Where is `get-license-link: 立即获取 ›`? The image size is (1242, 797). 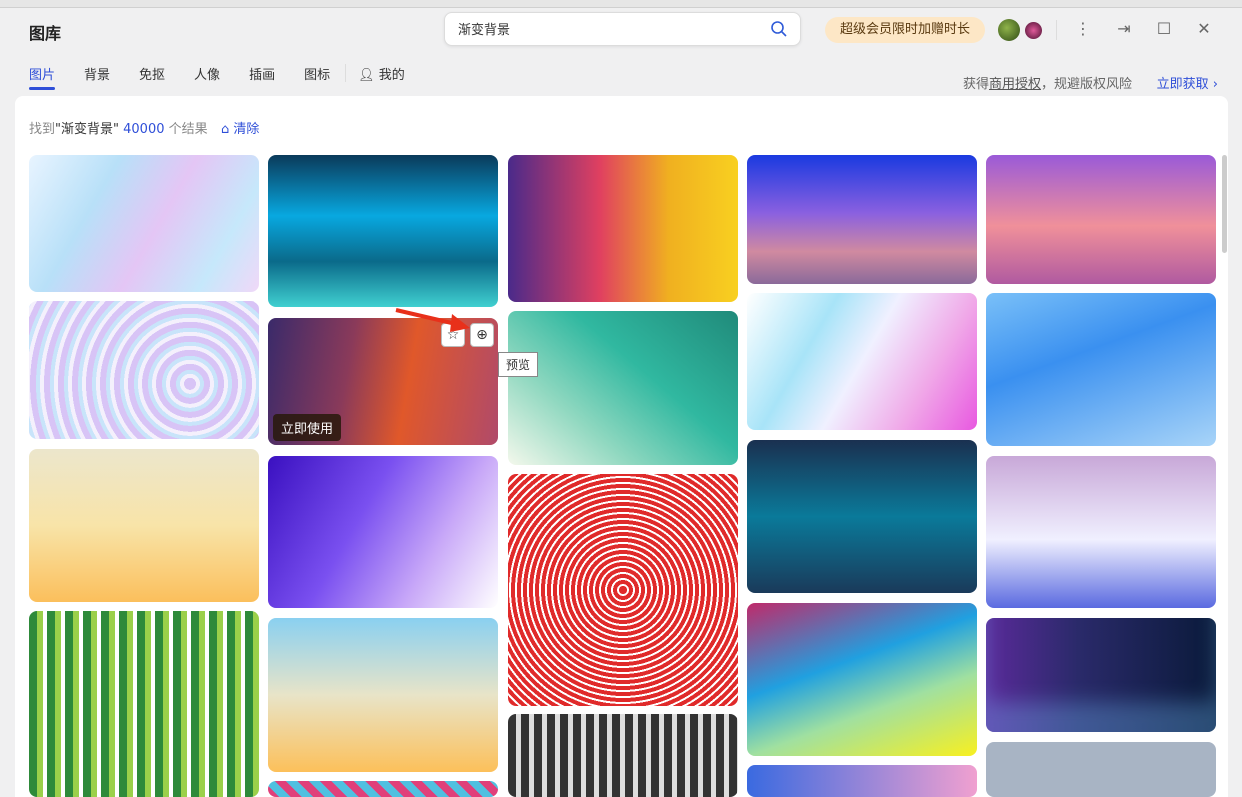
get-license-link: 立即获取 › is located at coordinates (1187, 82).